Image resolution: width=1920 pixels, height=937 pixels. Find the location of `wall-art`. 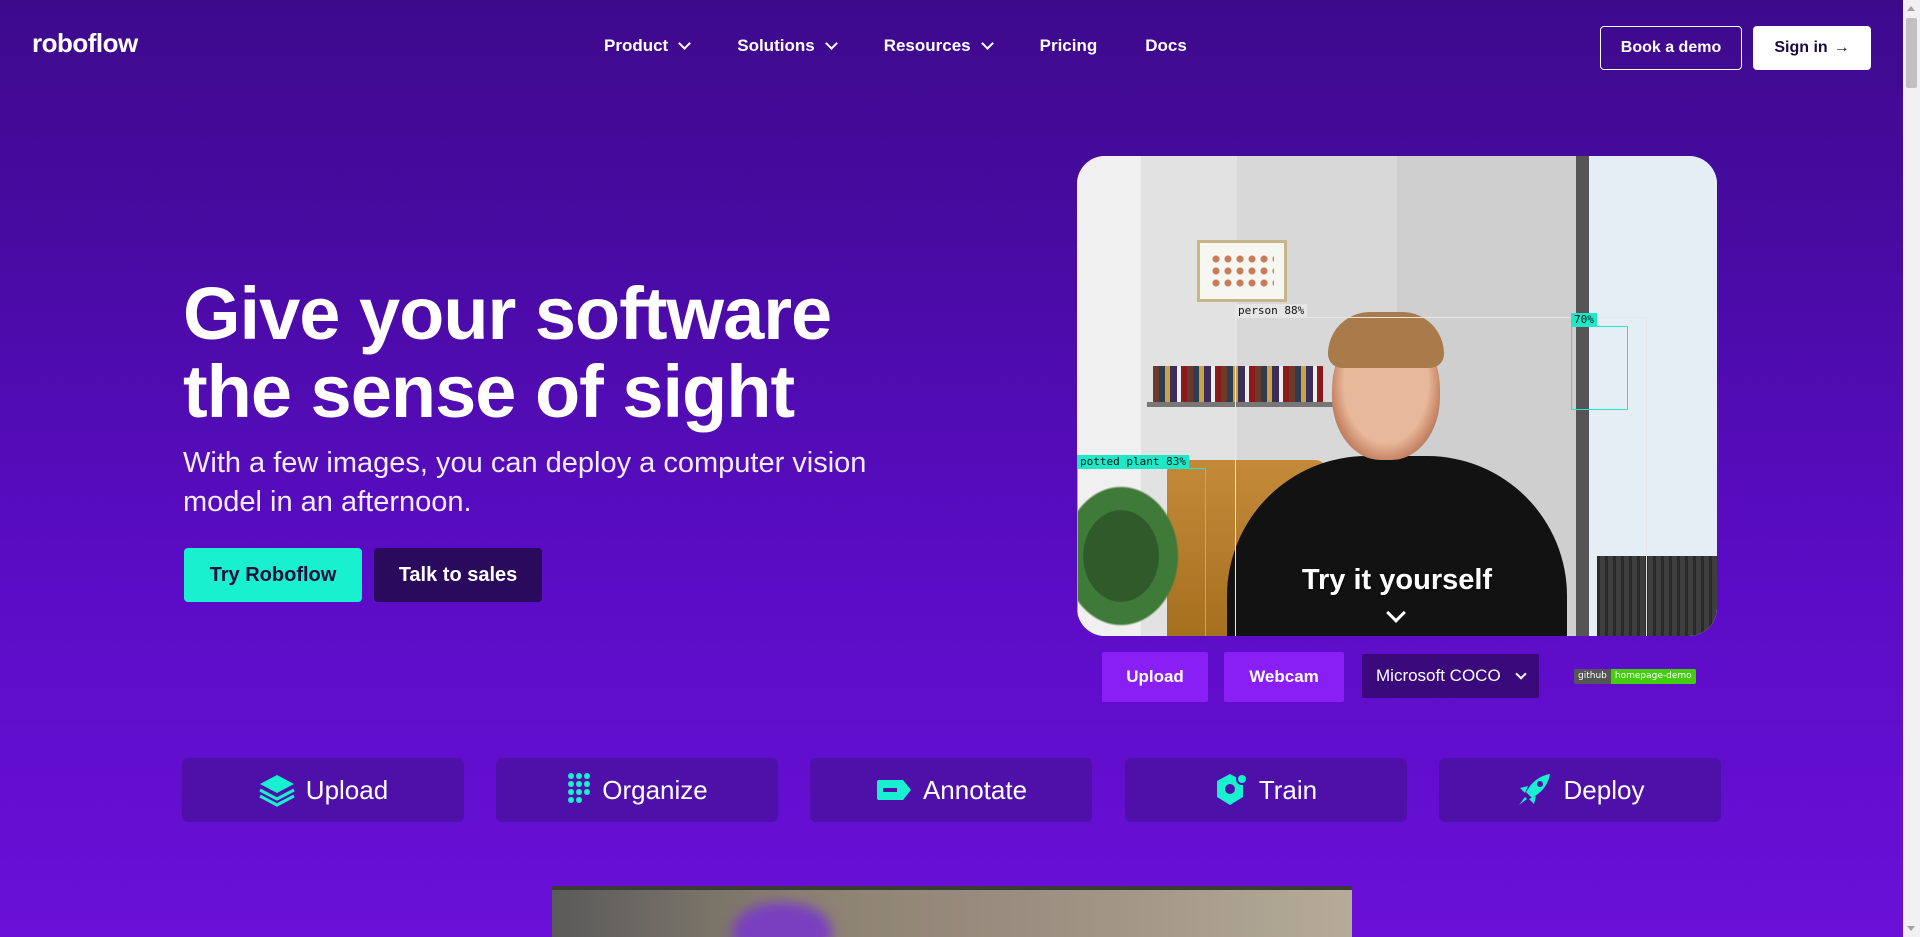

wall-art is located at coordinates (1242, 271).